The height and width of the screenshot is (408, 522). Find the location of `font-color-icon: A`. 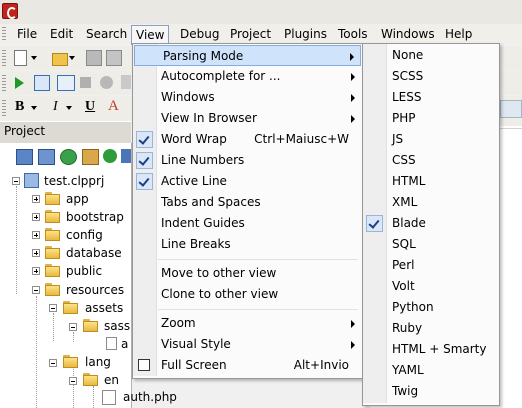

font-color-icon: A is located at coordinates (116, 106).